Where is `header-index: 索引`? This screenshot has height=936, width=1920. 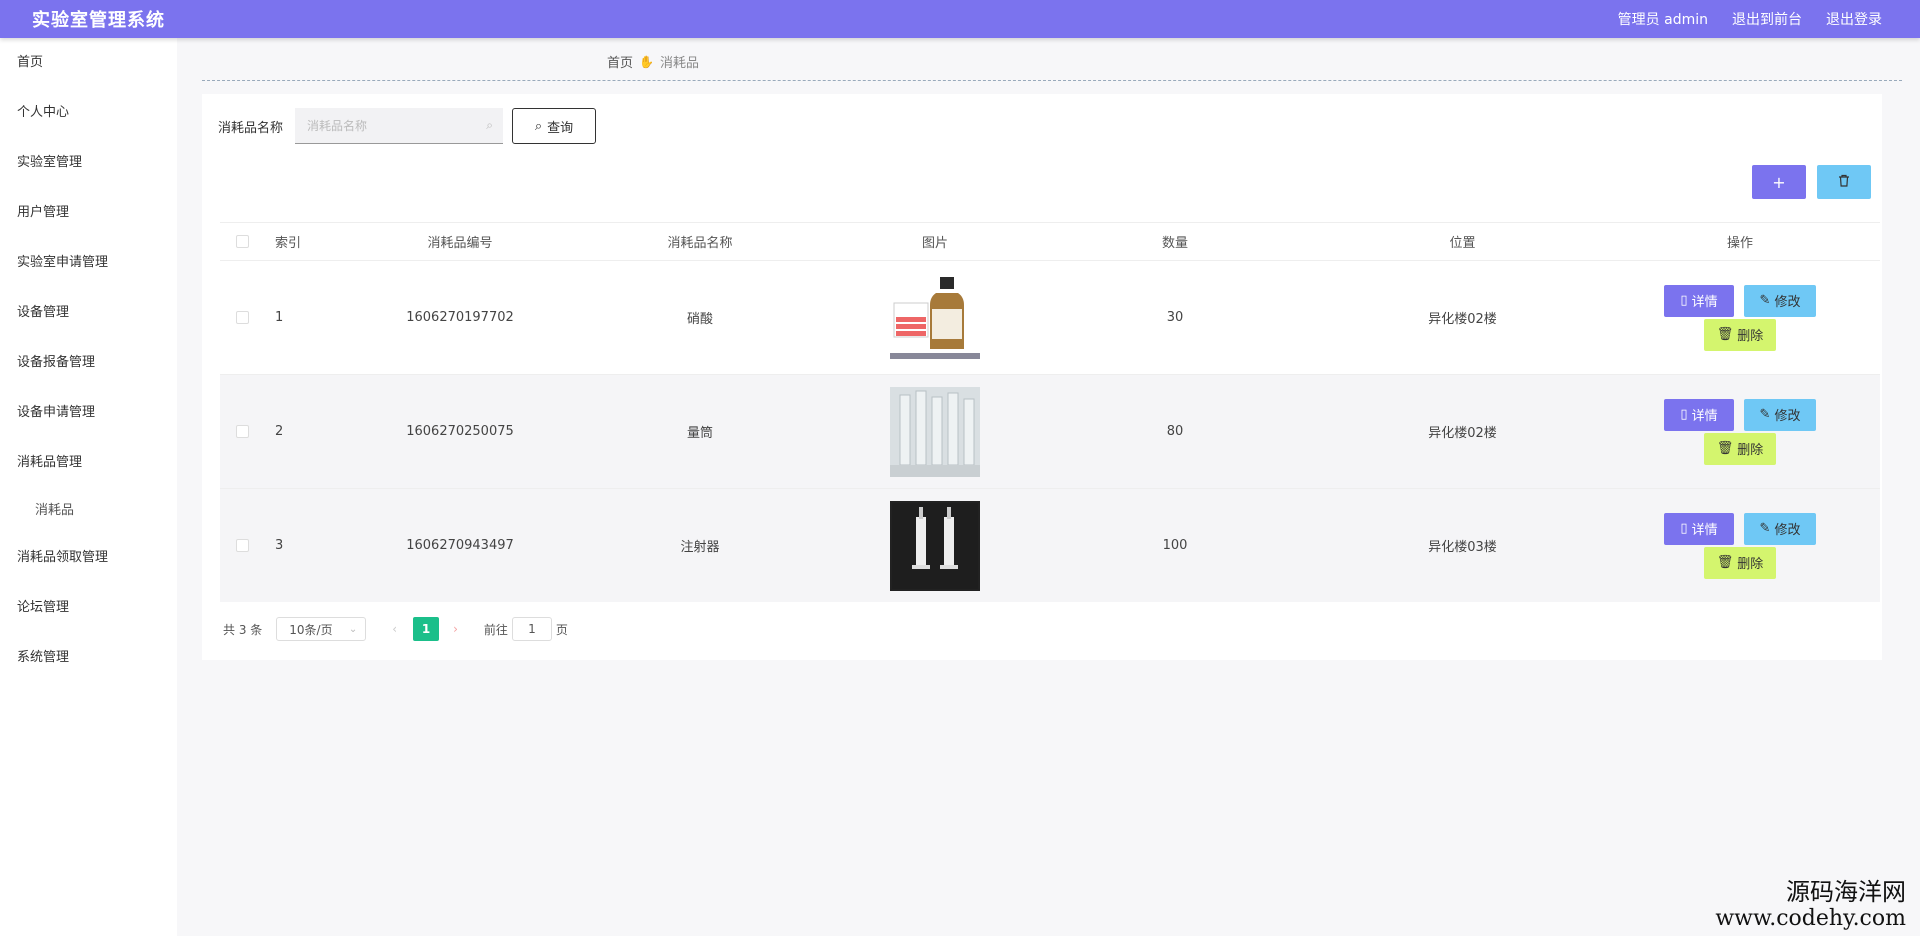 header-index: 索引 is located at coordinates (288, 243).